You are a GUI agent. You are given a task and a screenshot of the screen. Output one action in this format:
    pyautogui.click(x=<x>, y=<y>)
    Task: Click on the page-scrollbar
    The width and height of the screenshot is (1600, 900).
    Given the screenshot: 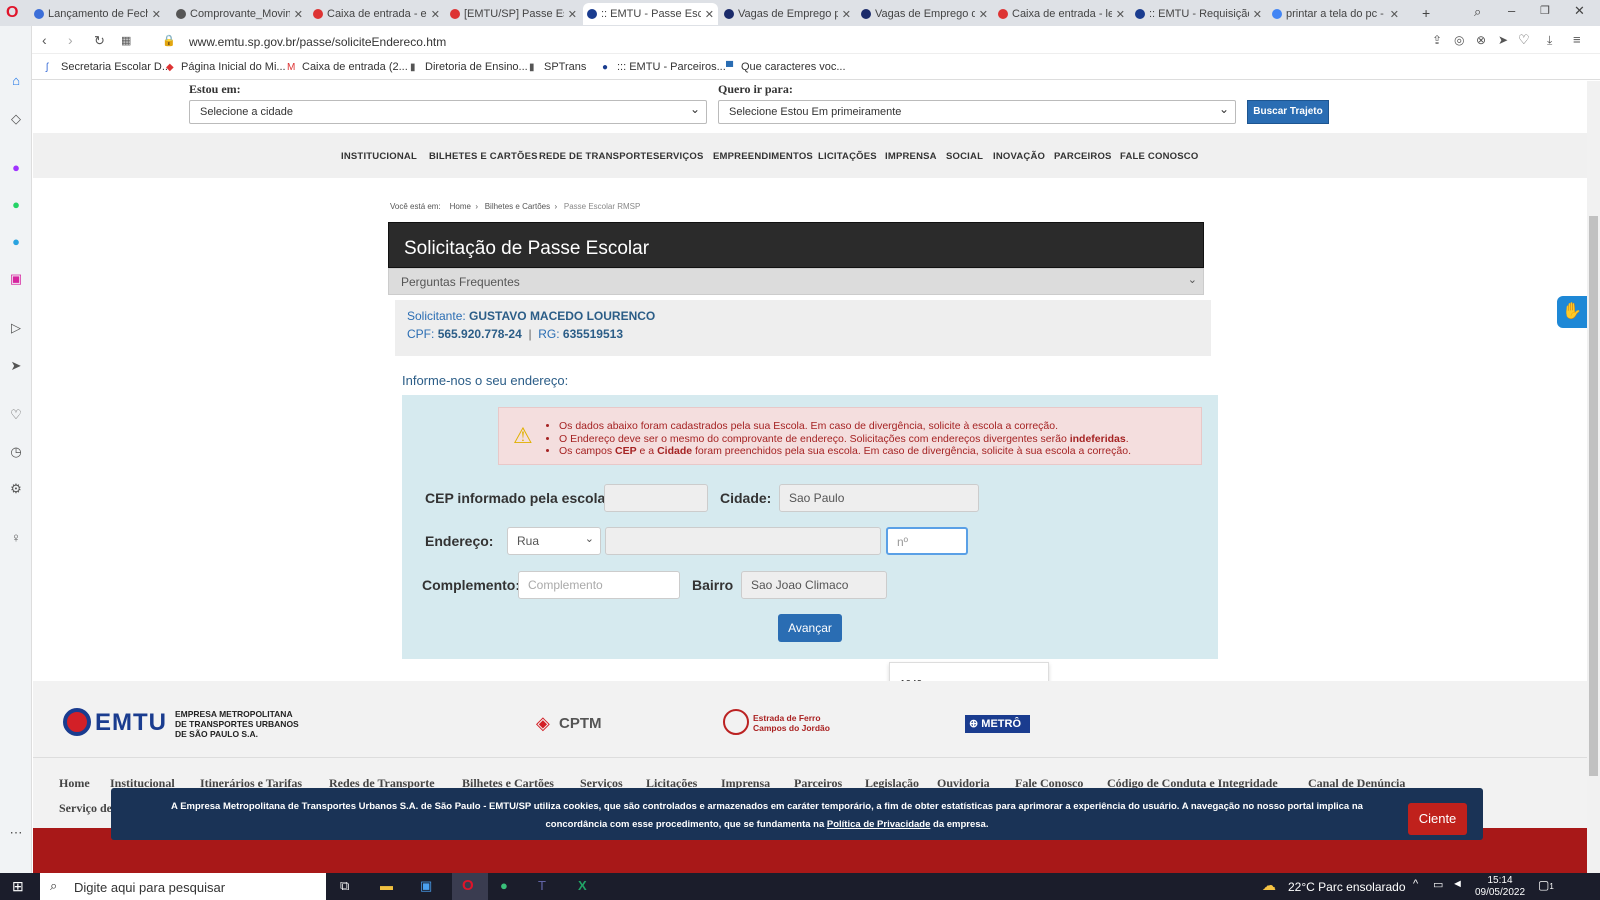 What is the action you would take?
    pyautogui.click(x=1593, y=477)
    